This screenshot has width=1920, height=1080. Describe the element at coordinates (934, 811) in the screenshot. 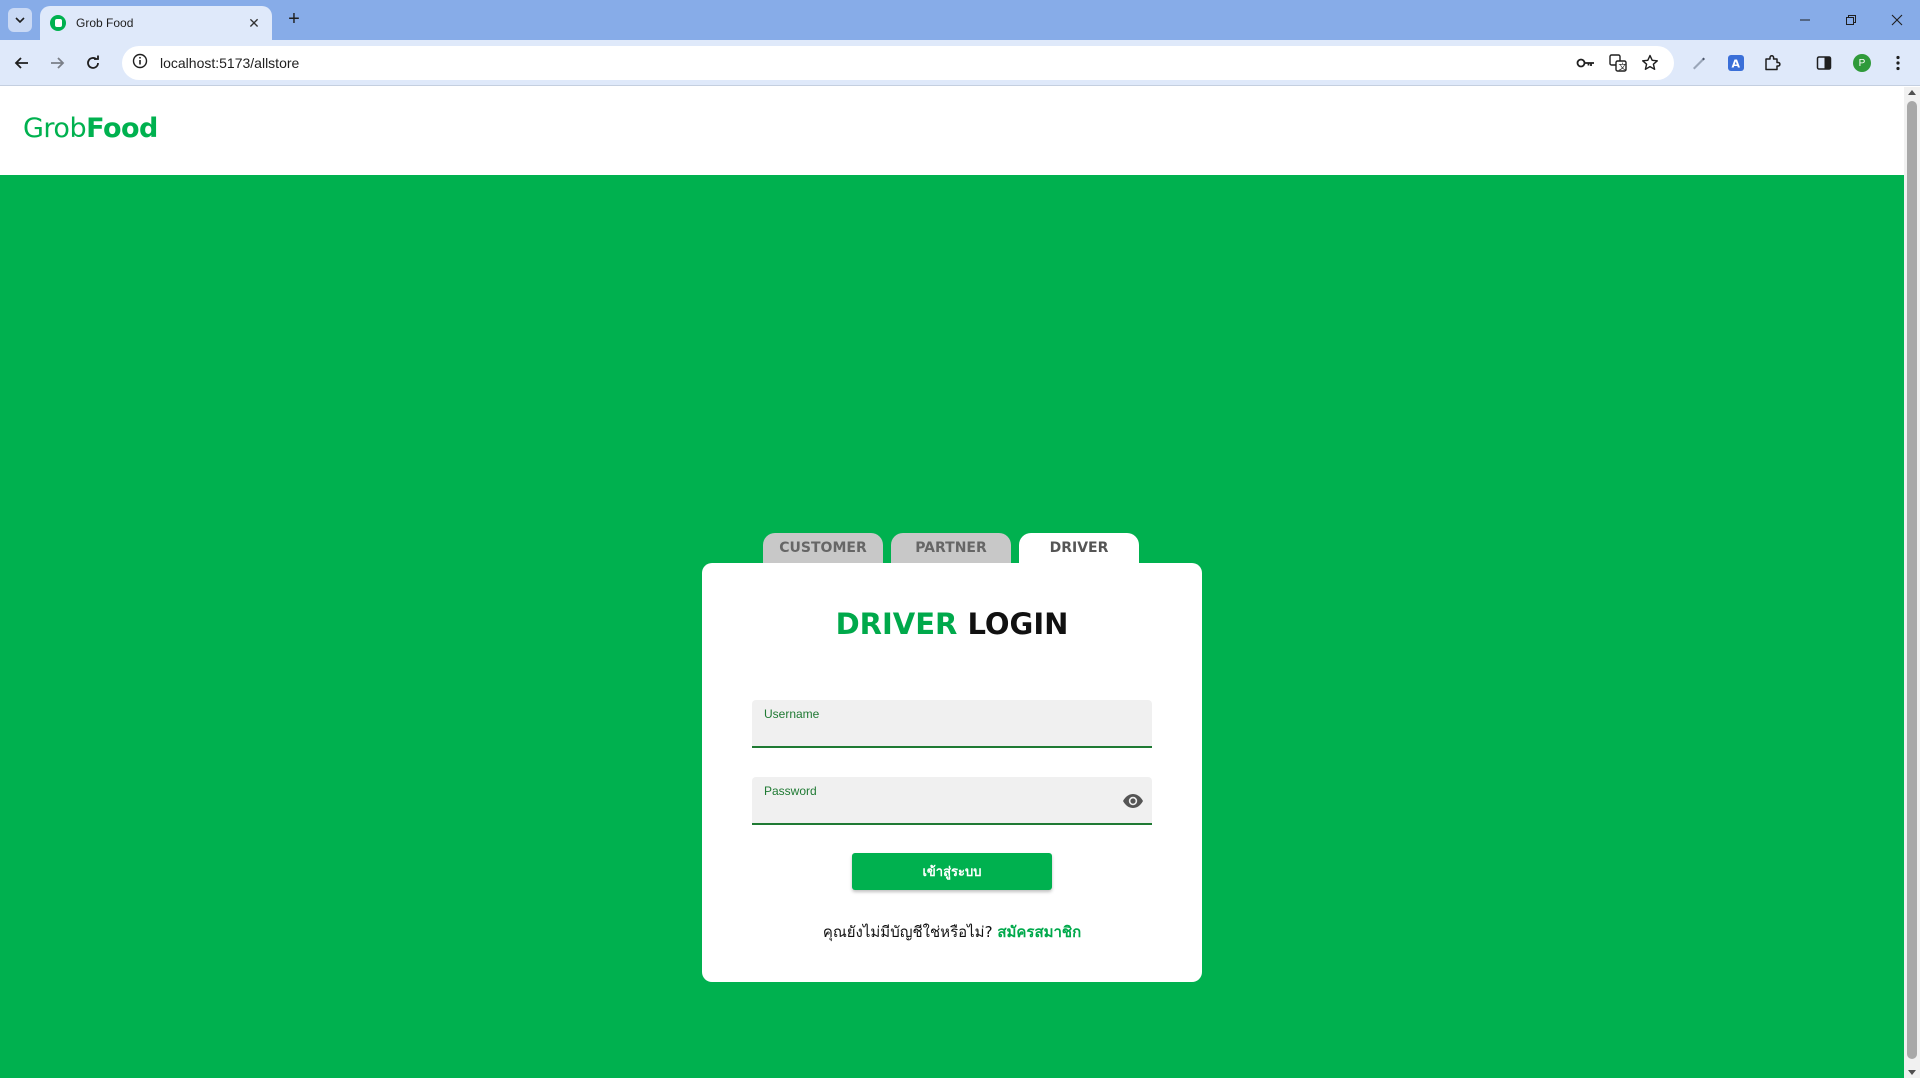

I see `password-input` at that location.